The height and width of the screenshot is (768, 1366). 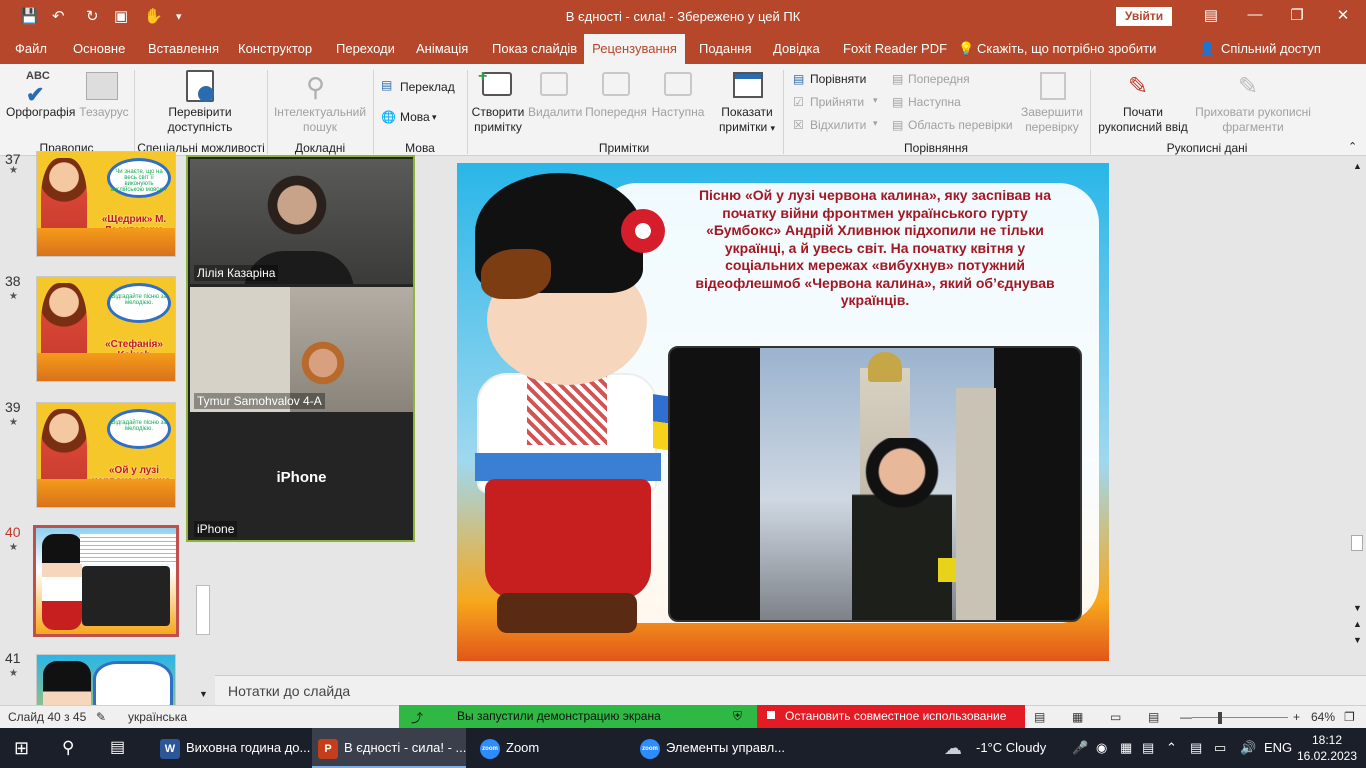 I want to click on tab-insert: Вставлення, so click(x=183, y=49).